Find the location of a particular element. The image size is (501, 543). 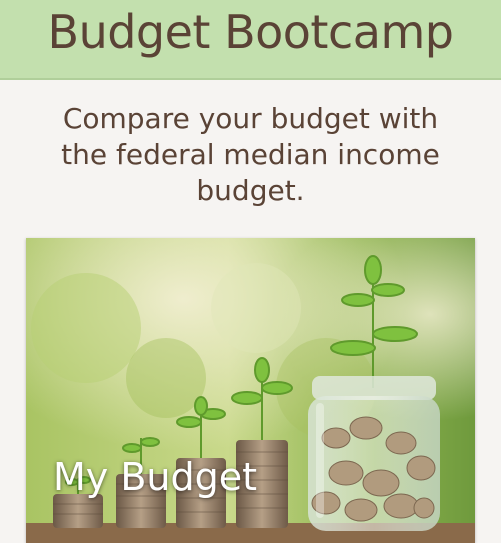

coin-jar is located at coordinates (374, 453).